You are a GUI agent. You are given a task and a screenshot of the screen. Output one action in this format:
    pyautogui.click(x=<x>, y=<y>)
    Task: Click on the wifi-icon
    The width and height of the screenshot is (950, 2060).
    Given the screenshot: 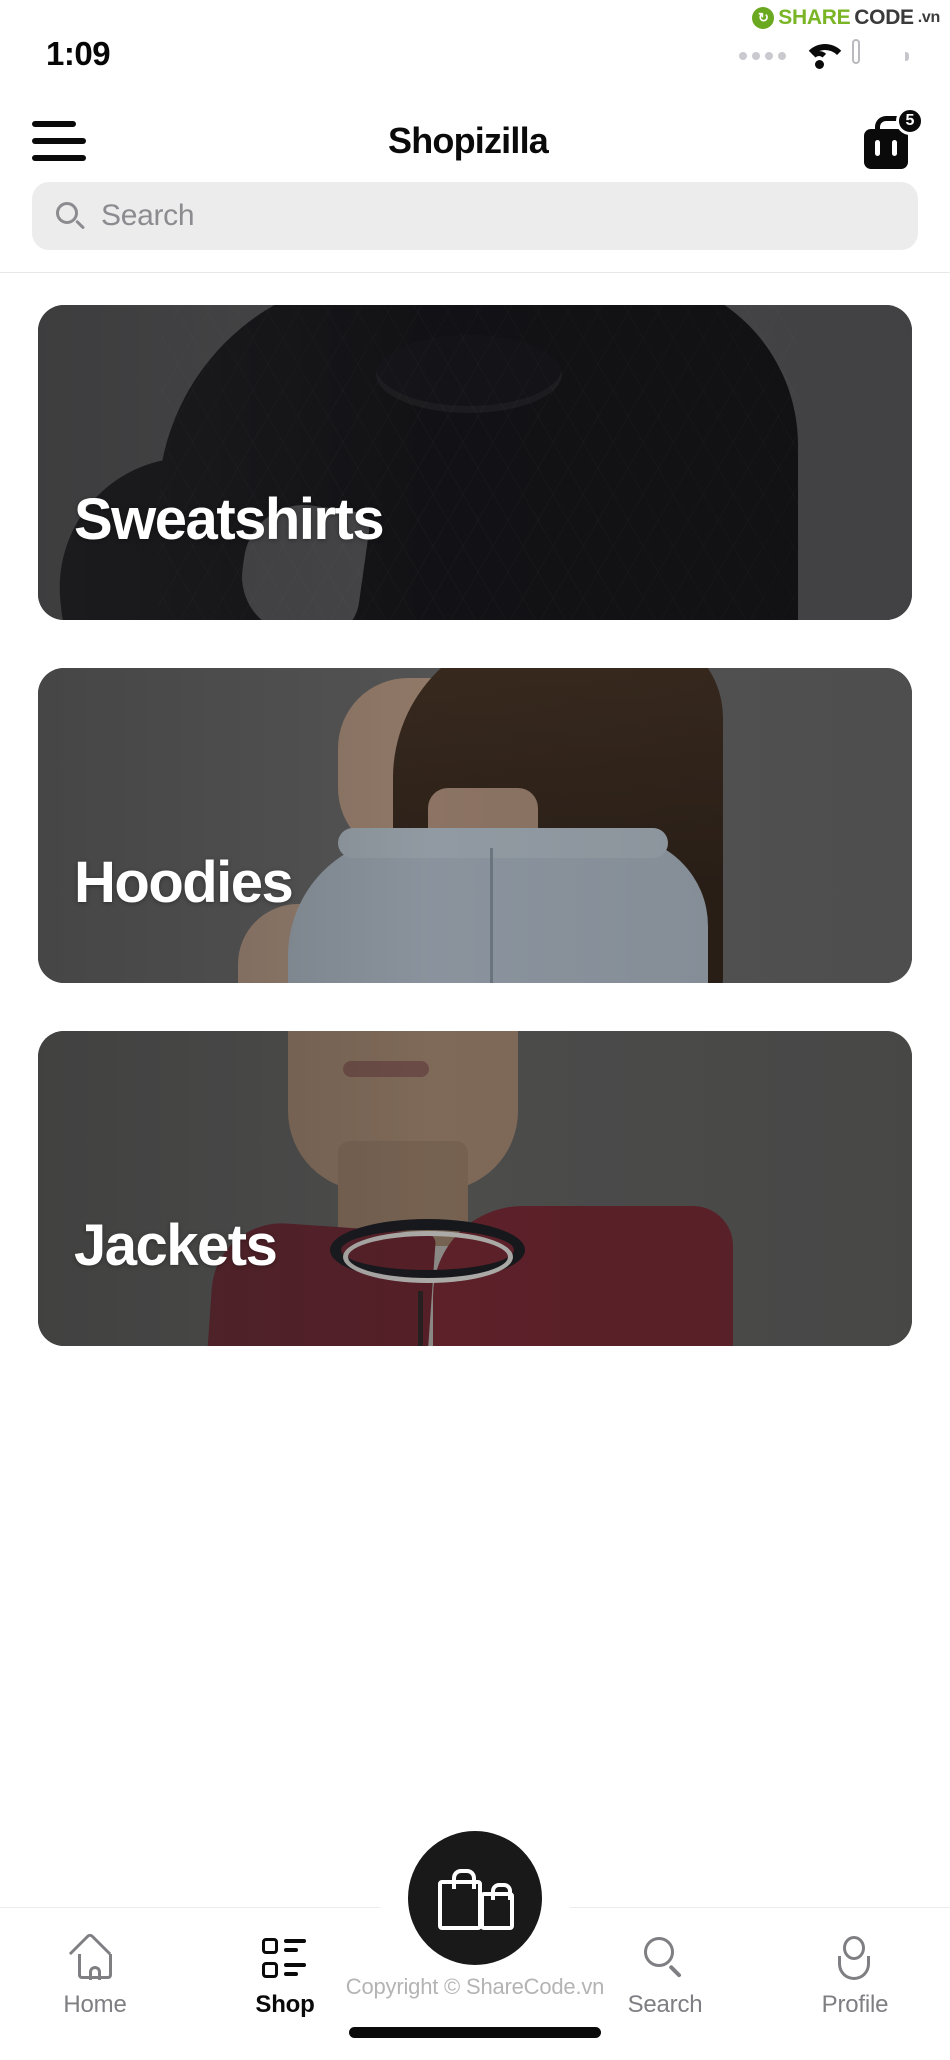 What is the action you would take?
    pyautogui.click(x=819, y=56)
    